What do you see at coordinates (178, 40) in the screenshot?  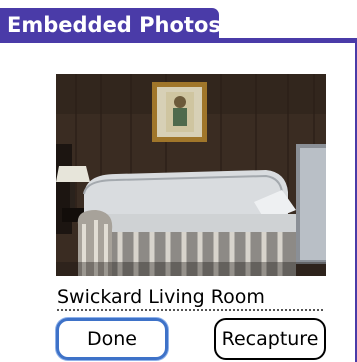 I see `title-underline` at bounding box center [178, 40].